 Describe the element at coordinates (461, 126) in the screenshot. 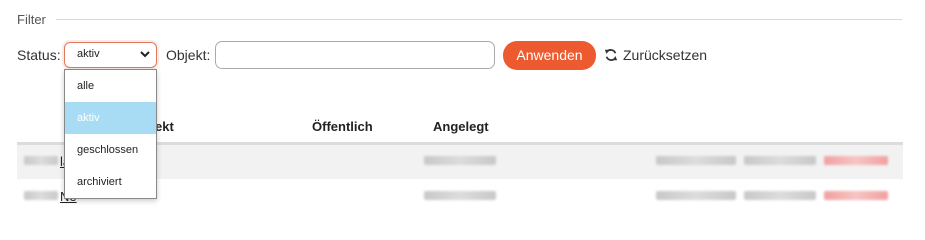

I see `column-header-angelegt: Angelegt` at that location.